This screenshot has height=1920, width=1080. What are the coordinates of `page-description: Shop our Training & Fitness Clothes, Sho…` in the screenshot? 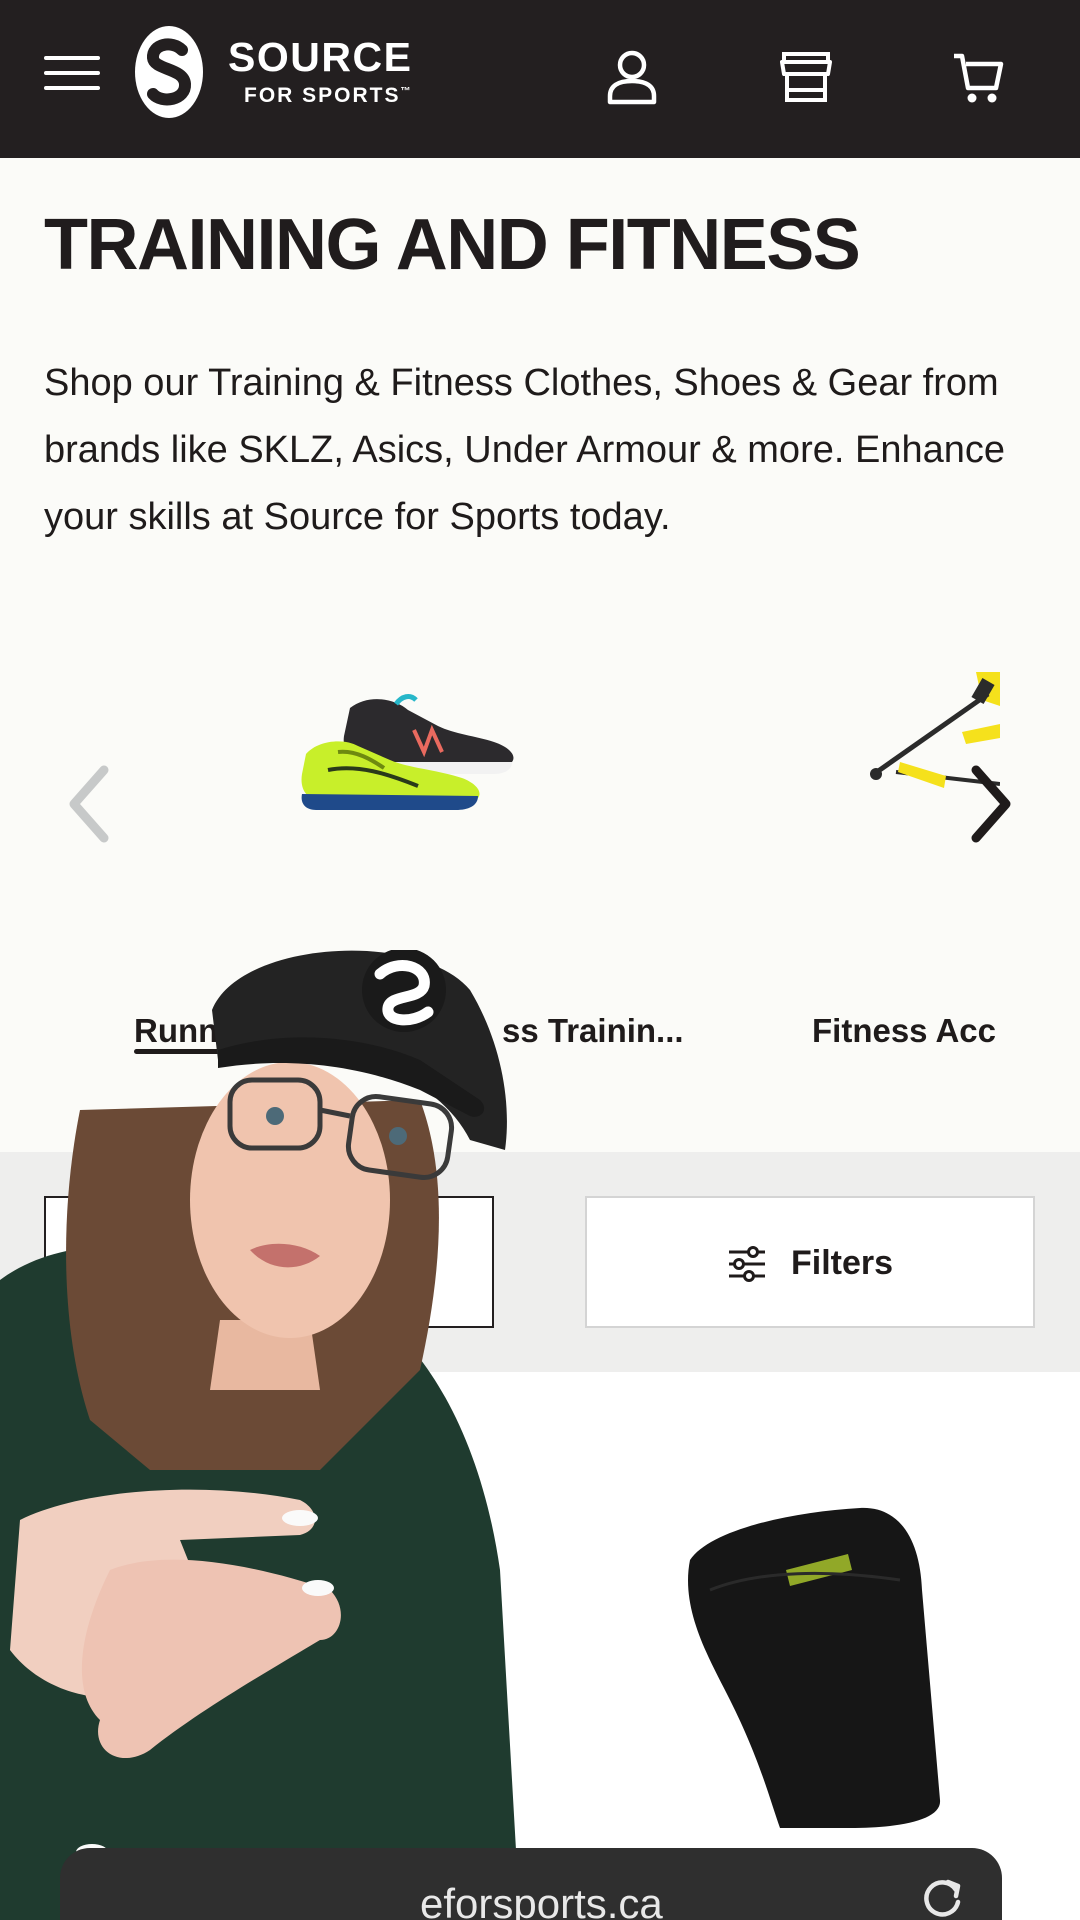 It's located at (524, 450).